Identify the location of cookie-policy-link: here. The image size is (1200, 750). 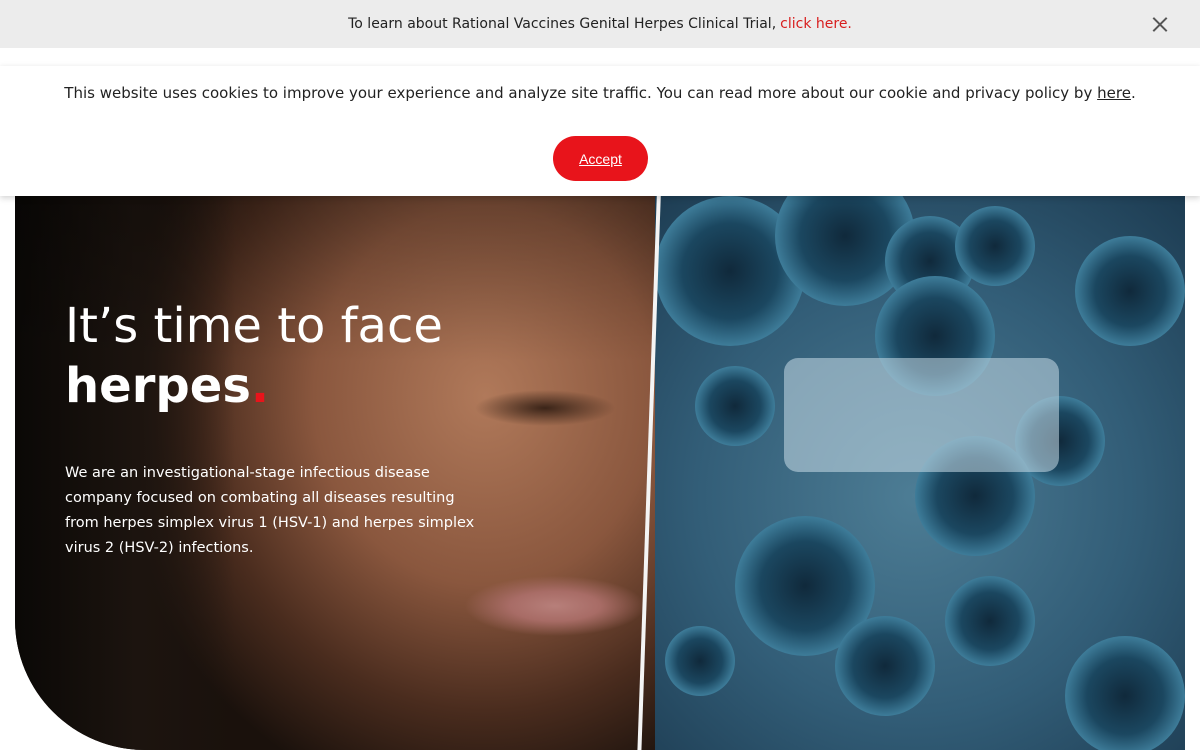
(1114, 93).